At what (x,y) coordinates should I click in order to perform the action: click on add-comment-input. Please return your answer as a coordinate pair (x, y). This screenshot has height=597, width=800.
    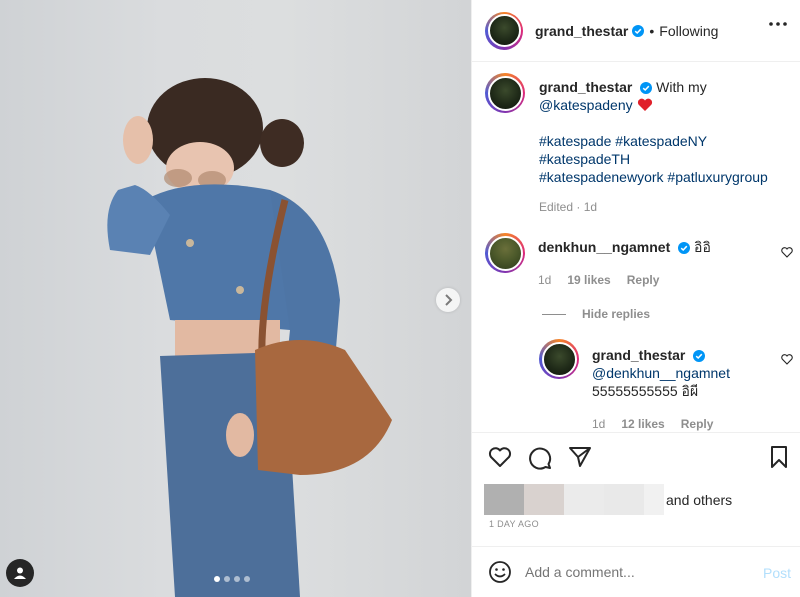
    Looking at the image, I should click on (635, 572).